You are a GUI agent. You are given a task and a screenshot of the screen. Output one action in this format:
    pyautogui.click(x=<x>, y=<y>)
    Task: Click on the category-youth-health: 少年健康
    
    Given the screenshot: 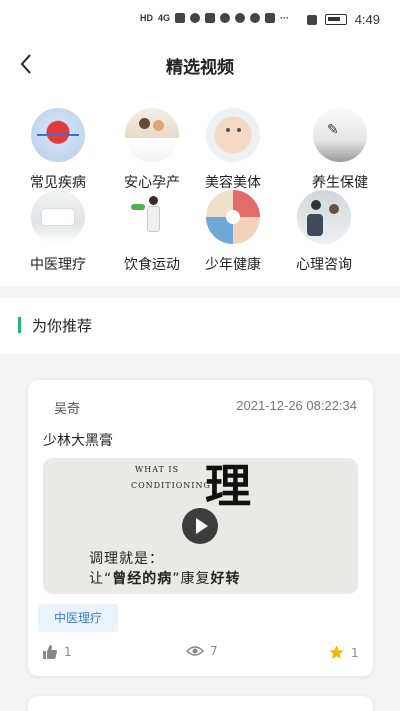 What is the action you would take?
    pyautogui.click(x=233, y=232)
    